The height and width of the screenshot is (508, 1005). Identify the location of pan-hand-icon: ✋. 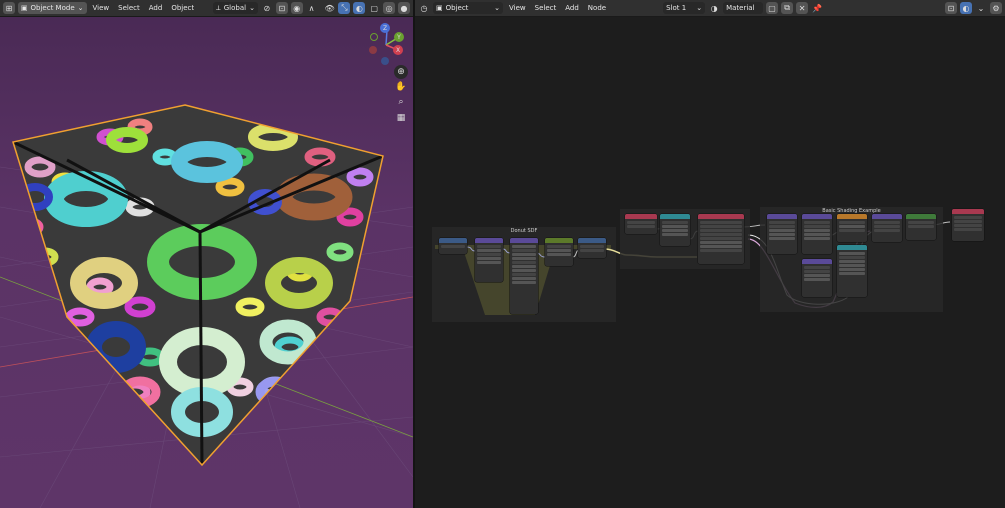
(401, 87).